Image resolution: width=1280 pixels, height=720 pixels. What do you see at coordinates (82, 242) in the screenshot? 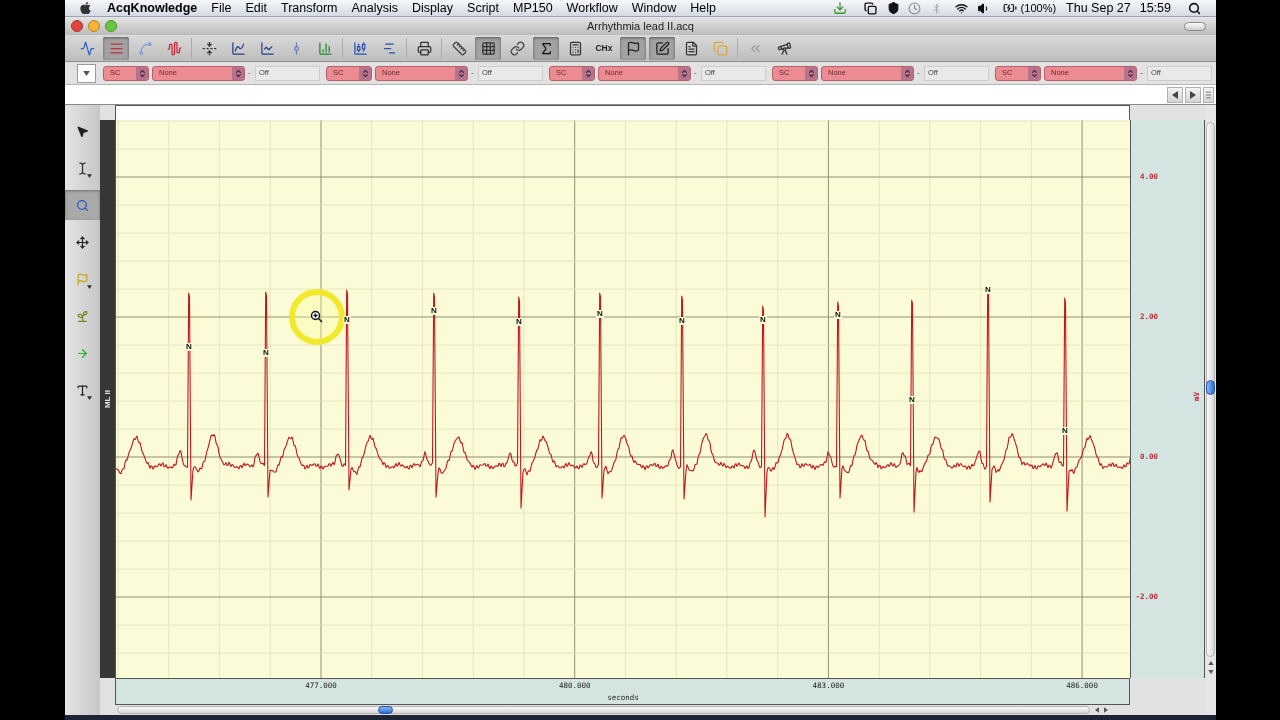
I see `move-icon` at bounding box center [82, 242].